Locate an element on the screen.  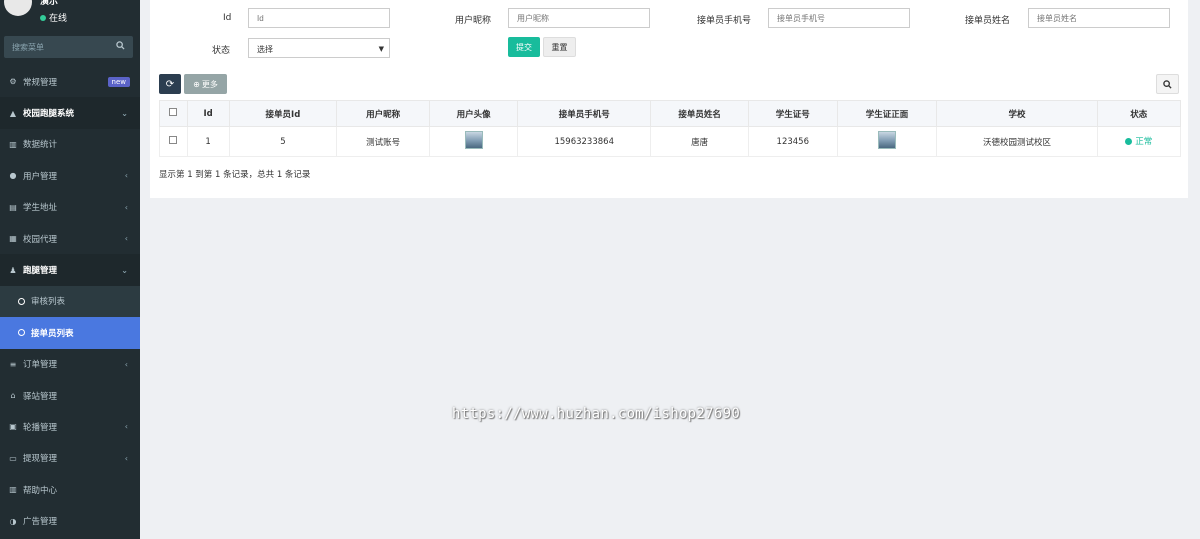
status-select-value: 选择 is located at coordinates (265, 49).